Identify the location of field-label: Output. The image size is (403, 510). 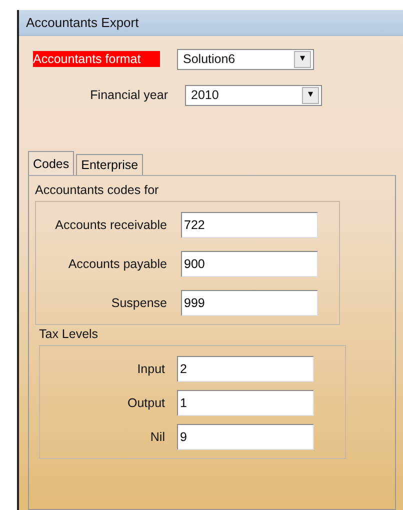
(145, 403).